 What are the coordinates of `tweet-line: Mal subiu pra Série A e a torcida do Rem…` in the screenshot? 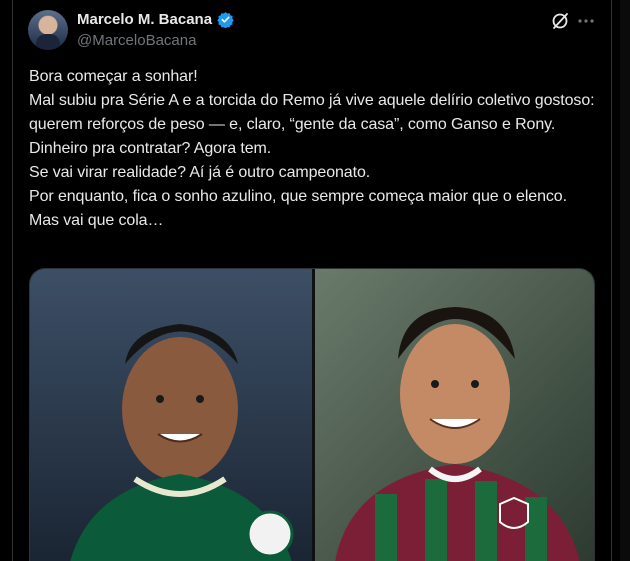 It's located at (312, 112).